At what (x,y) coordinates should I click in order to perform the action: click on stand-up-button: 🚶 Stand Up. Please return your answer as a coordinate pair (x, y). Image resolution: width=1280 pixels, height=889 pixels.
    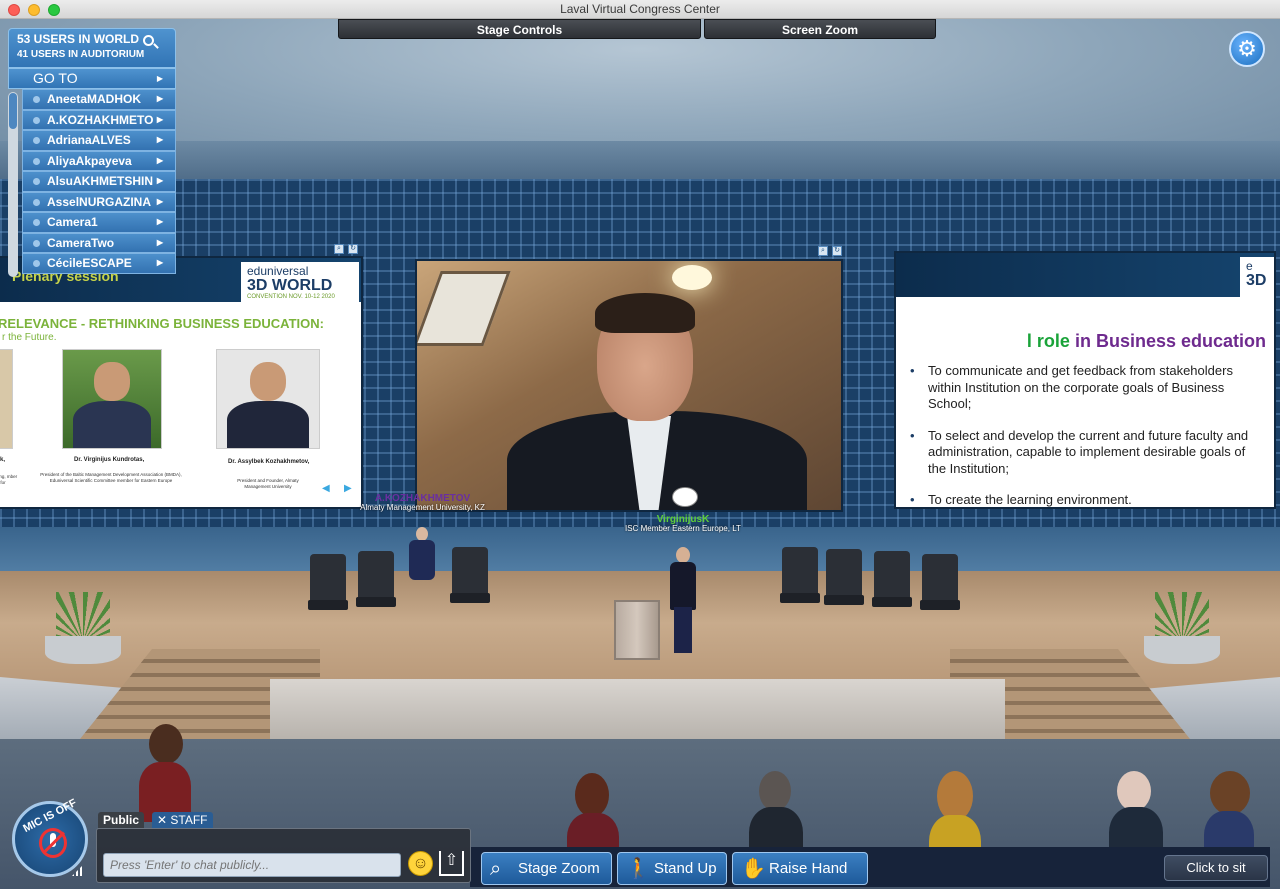
    Looking at the image, I should click on (672, 868).